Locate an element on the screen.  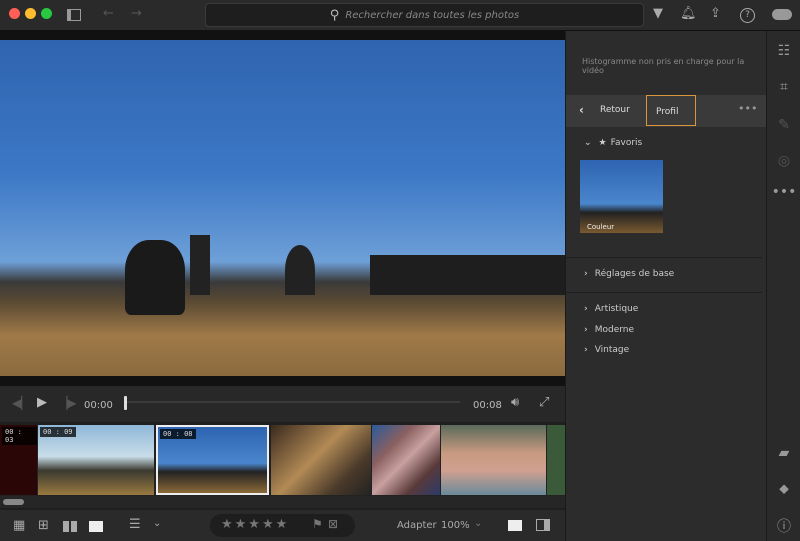
star-icon: ★ is located at coordinates (602, 143).